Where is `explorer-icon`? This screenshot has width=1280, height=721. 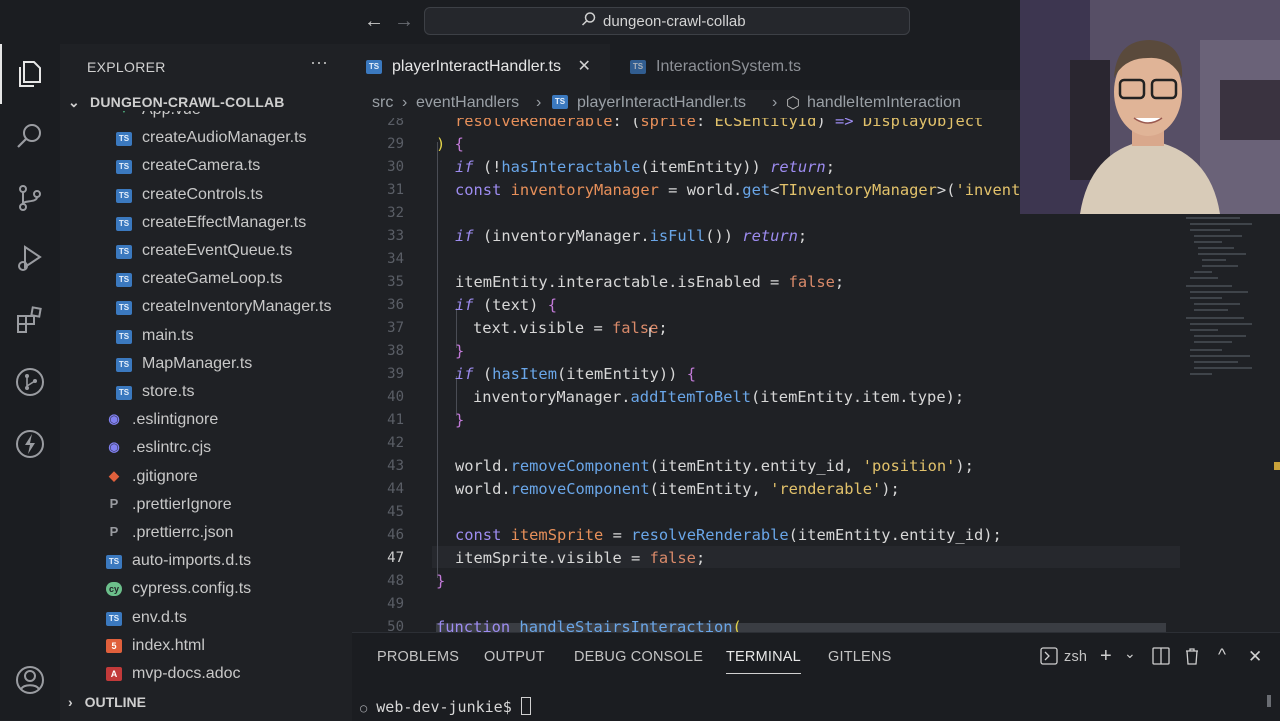 explorer-icon is located at coordinates (30, 74).